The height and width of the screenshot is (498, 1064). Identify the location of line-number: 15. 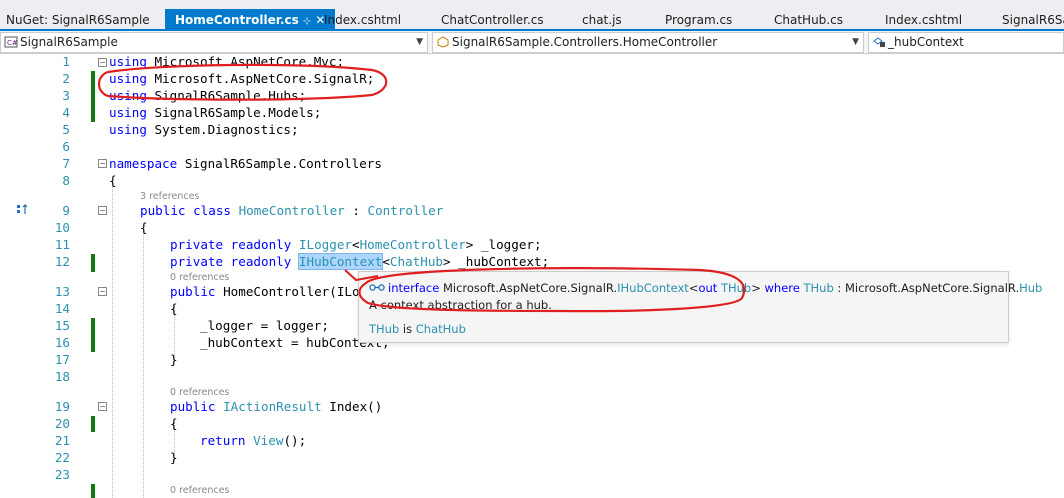
(62, 325).